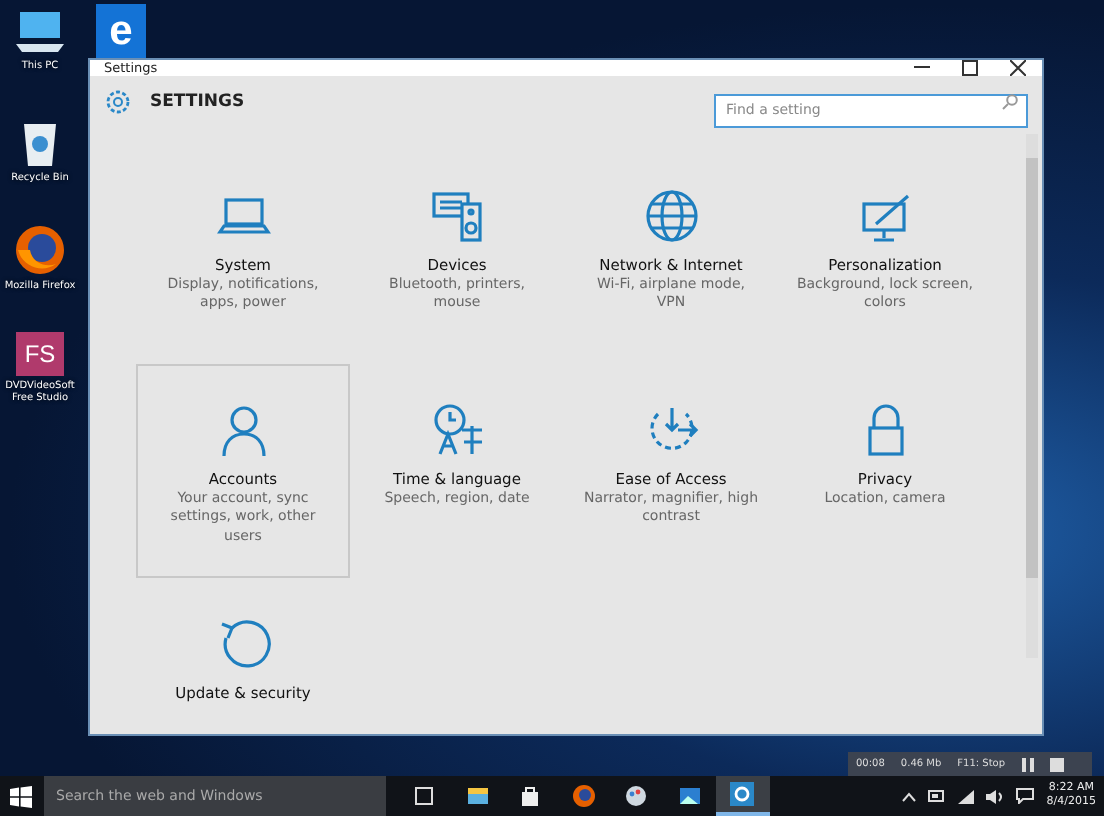 The height and width of the screenshot is (816, 1104). What do you see at coordinates (1056, 764) in the screenshot?
I see `stop-icon` at bounding box center [1056, 764].